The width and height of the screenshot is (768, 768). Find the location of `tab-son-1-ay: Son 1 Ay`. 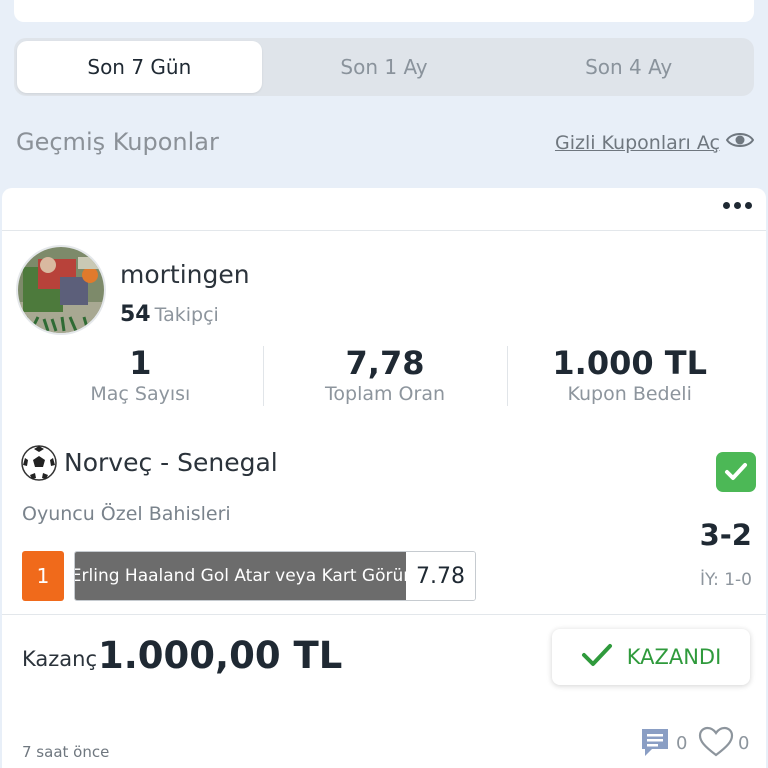

tab-son-1-ay: Son 1 Ay is located at coordinates (384, 67).